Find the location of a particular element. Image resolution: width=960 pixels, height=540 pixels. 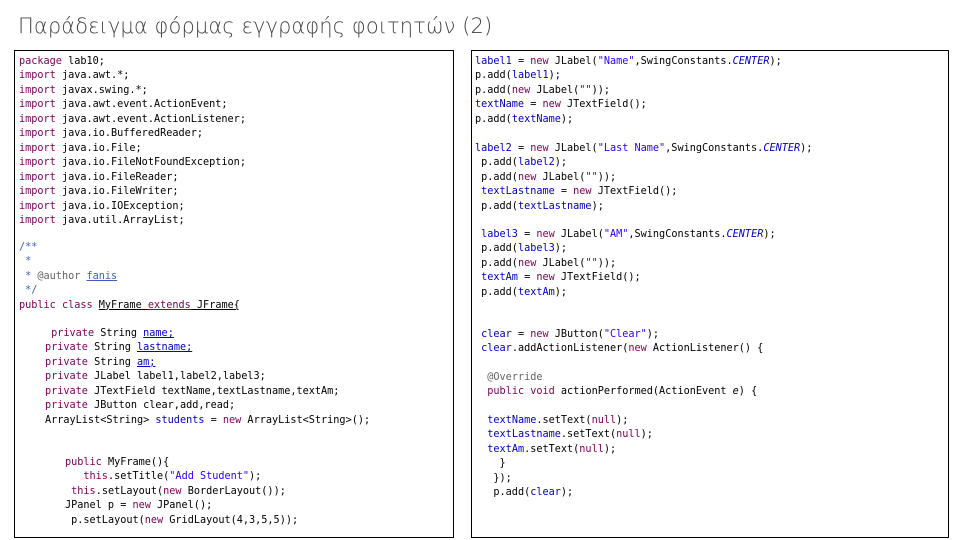

import-line: java.io.FileReader; is located at coordinates (117, 177).